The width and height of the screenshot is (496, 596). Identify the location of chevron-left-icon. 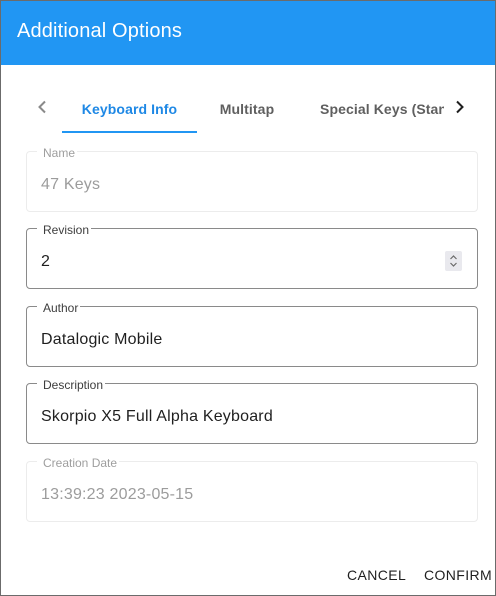
(43, 109).